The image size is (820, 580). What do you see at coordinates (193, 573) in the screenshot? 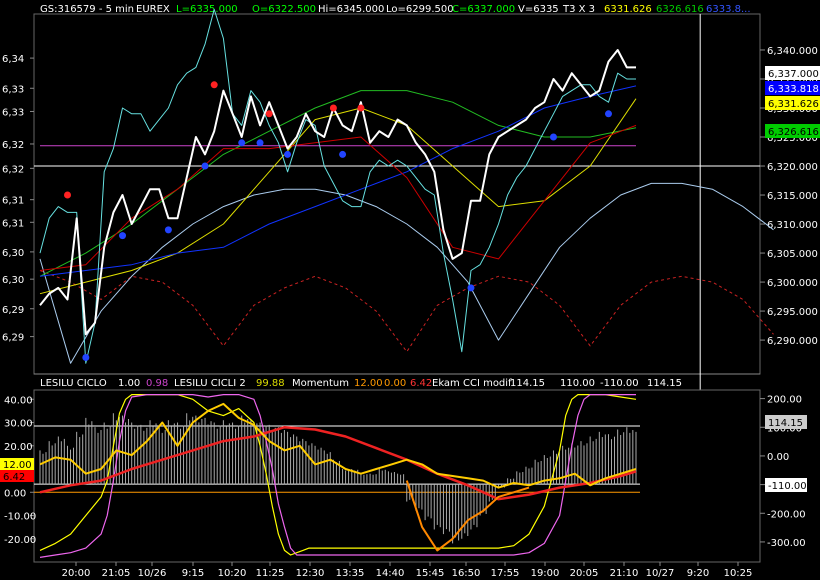
I see `x-tick-label: 9:15` at bounding box center [193, 573].